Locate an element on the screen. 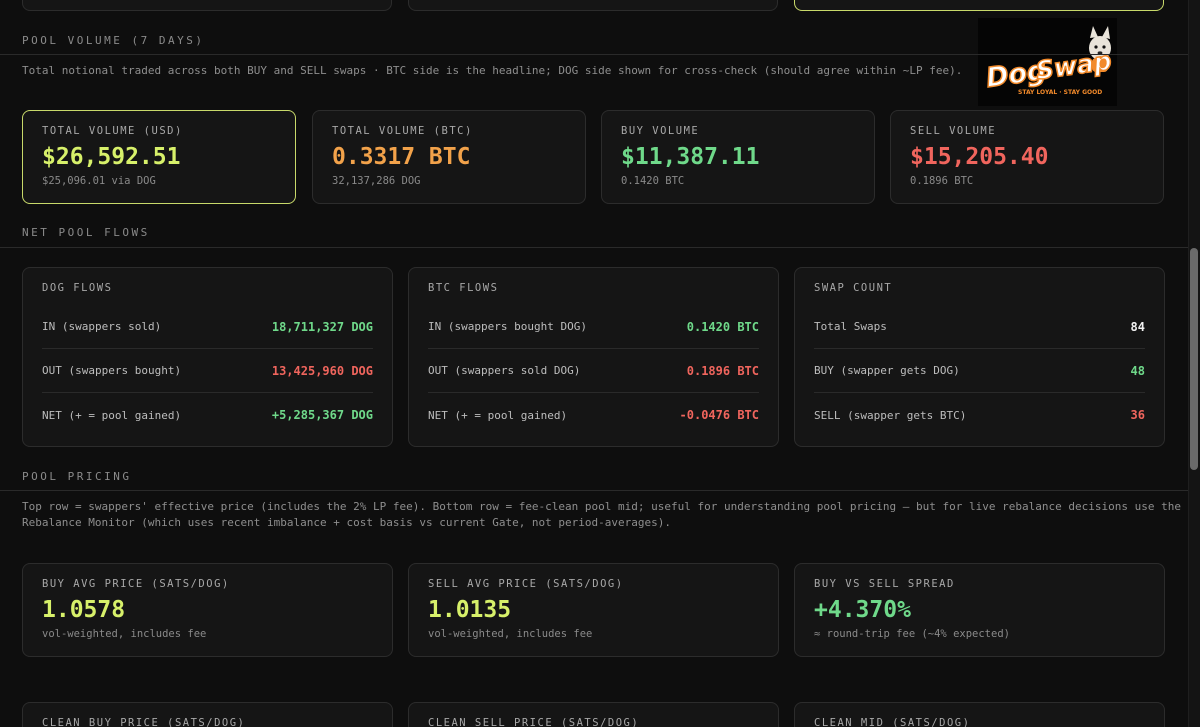 The image size is (1200, 727). card-label: SELL AVG PRICE (SATS/DOG) is located at coordinates (526, 584).